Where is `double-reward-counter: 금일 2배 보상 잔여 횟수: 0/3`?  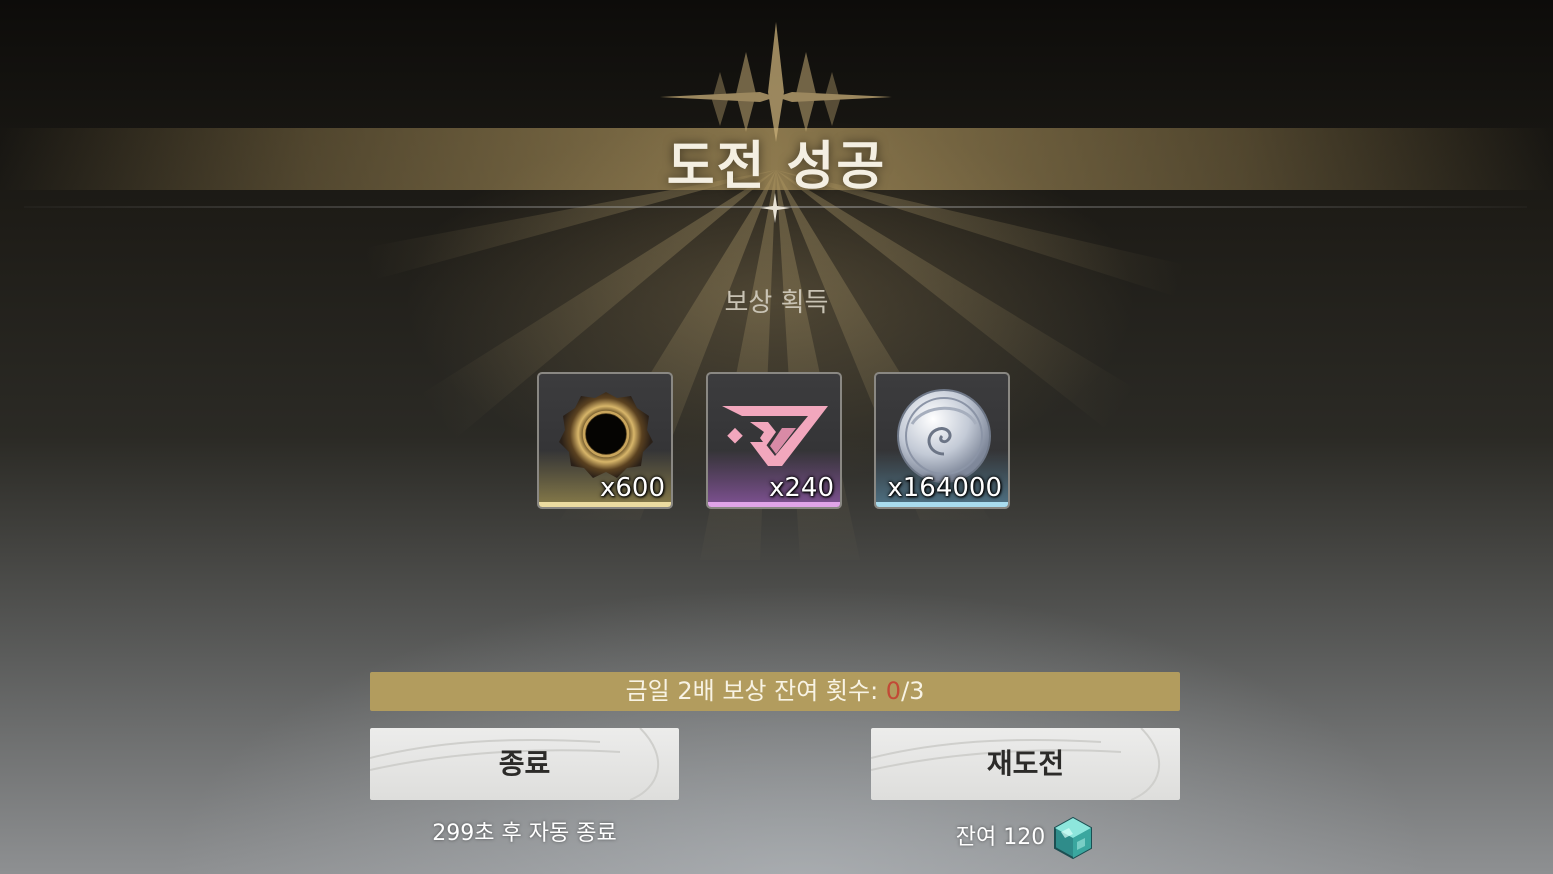 double-reward-counter: 금일 2배 보상 잔여 횟수: 0/3 is located at coordinates (775, 691).